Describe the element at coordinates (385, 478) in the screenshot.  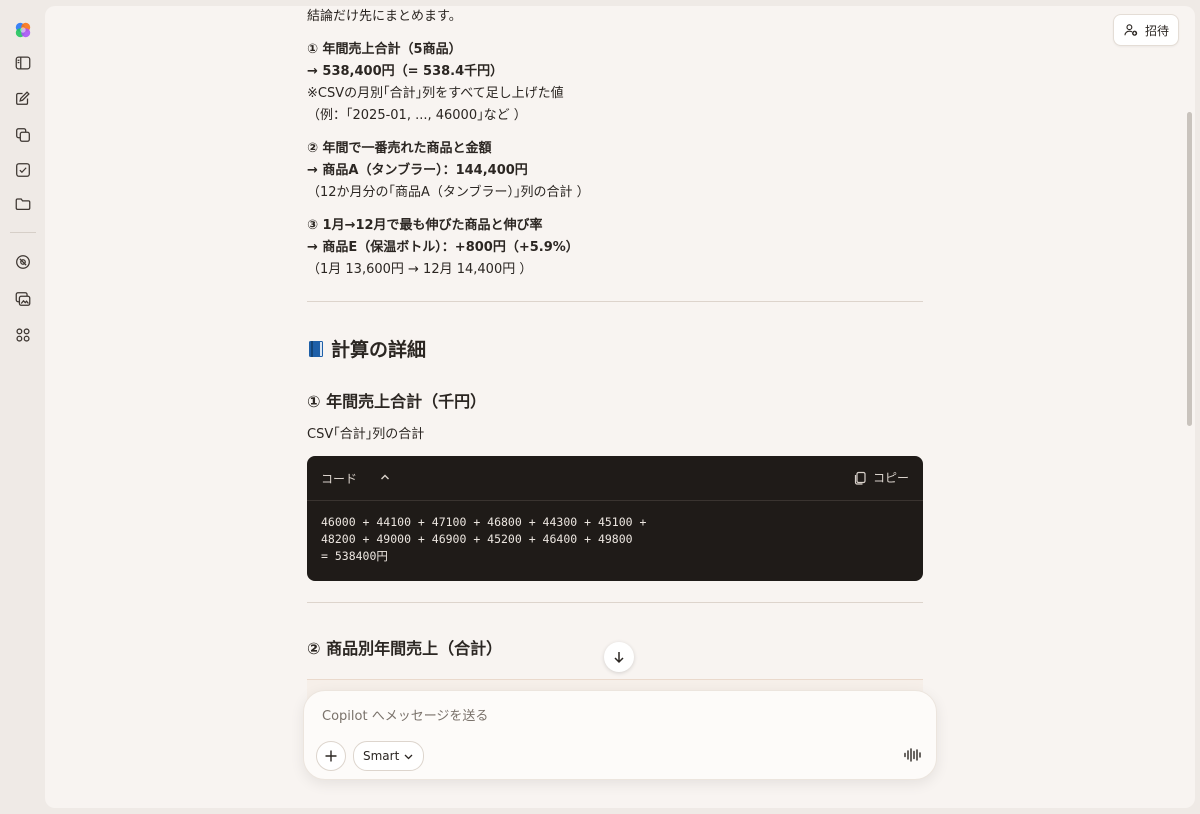
I see `chevron-up-icon` at that location.